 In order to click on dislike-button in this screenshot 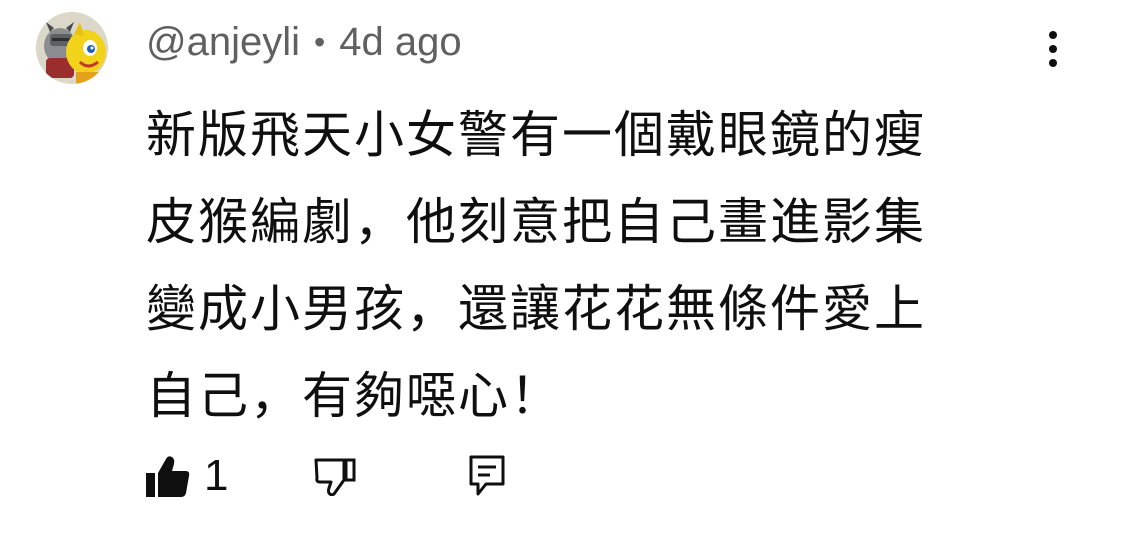, I will do `click(335, 476)`.